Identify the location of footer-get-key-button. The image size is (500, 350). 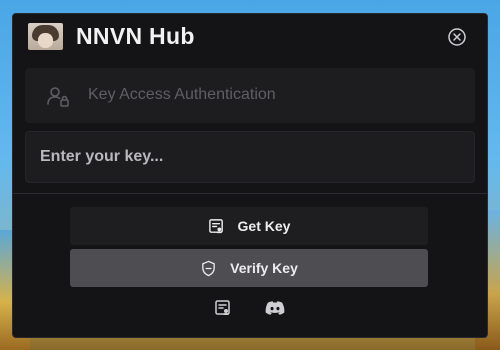
(223, 308).